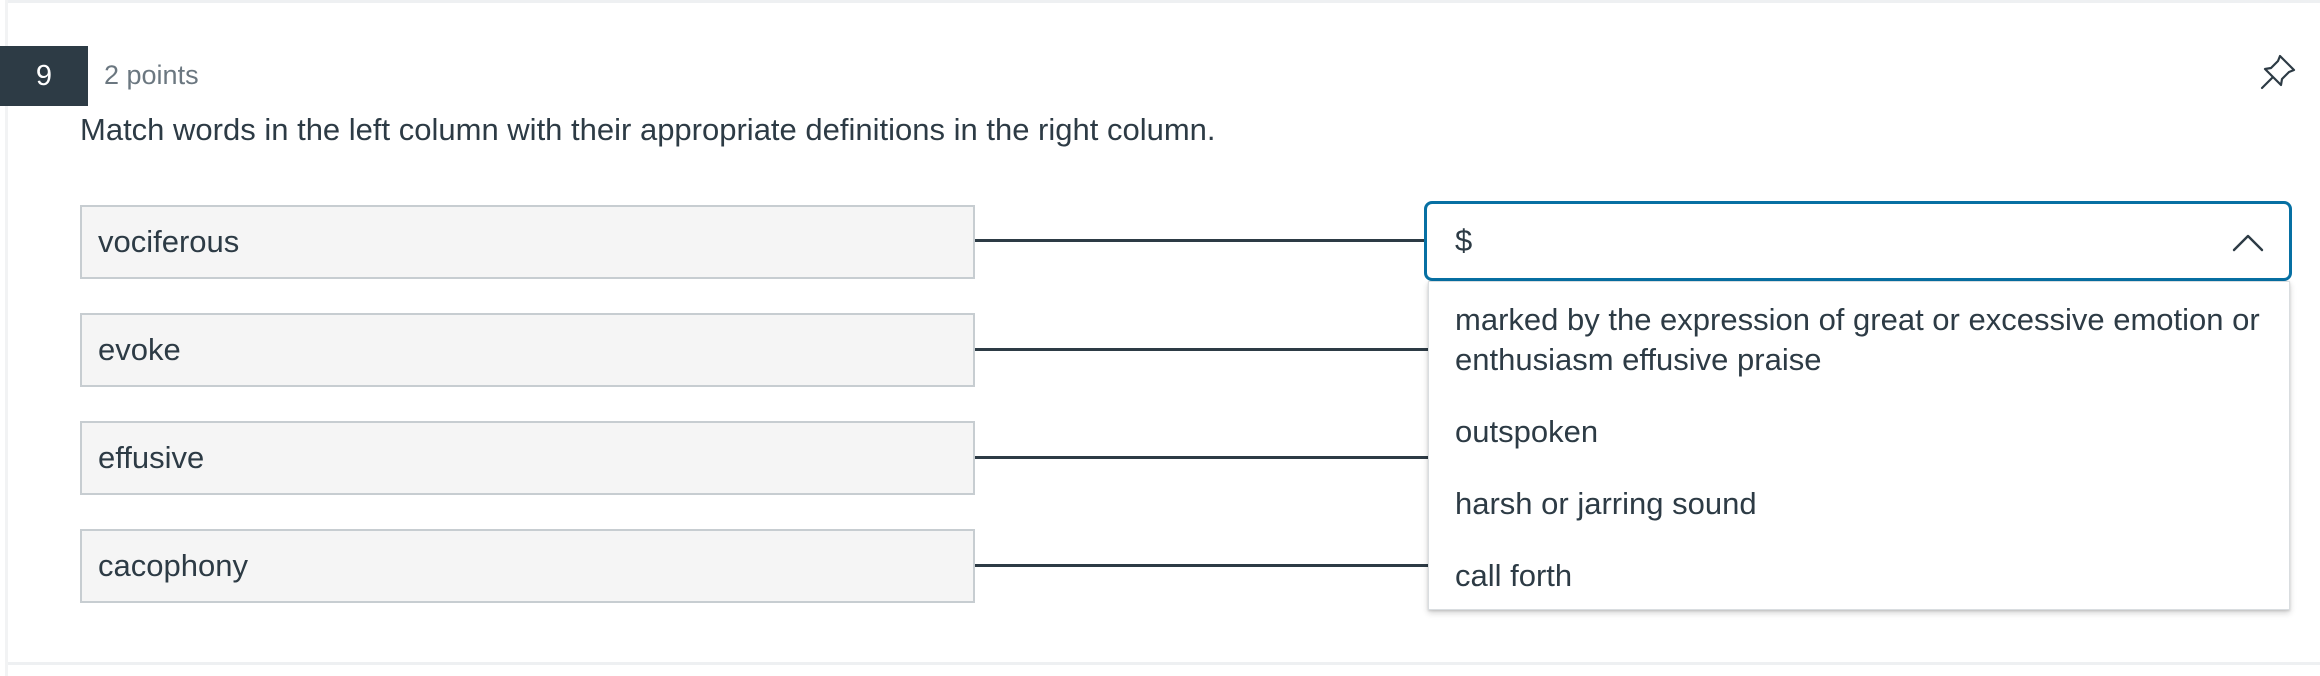  I want to click on dropdown-option: outspoken, so click(1865, 432).